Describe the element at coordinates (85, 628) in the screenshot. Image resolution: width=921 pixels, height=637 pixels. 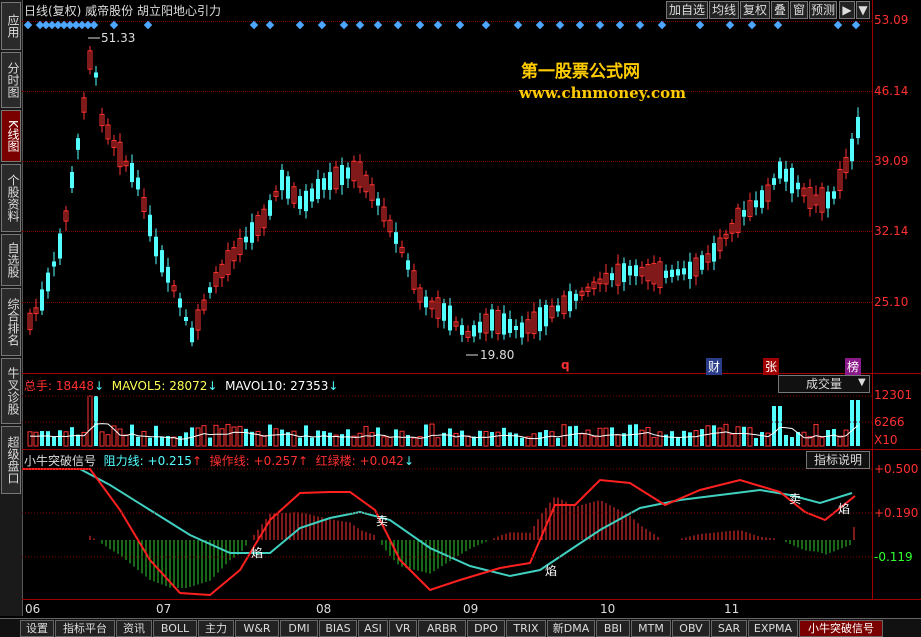
I see `tab-indicator-platform: 指标平台` at that location.